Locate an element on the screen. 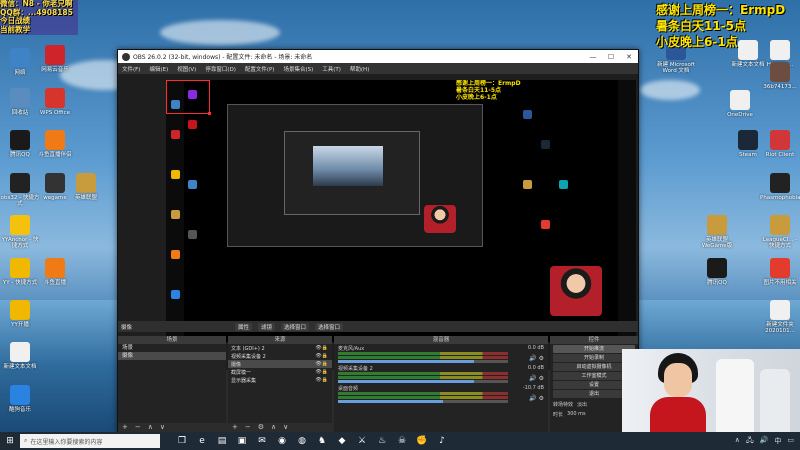  mixer-channel: 视频采集设备 2 0.0 dB 🔊 ⚙ is located at coordinates (441, 374).